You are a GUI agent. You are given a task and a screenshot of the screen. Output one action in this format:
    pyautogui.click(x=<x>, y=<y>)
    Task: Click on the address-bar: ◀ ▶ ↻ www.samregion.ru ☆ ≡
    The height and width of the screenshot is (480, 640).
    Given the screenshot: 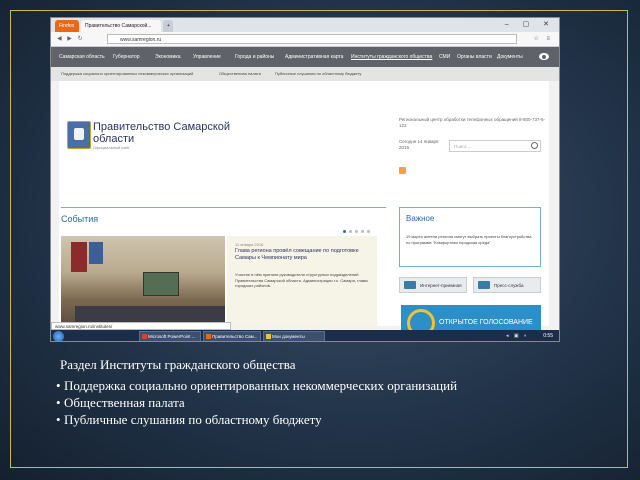 What is the action you would take?
    pyautogui.click(x=305, y=39)
    